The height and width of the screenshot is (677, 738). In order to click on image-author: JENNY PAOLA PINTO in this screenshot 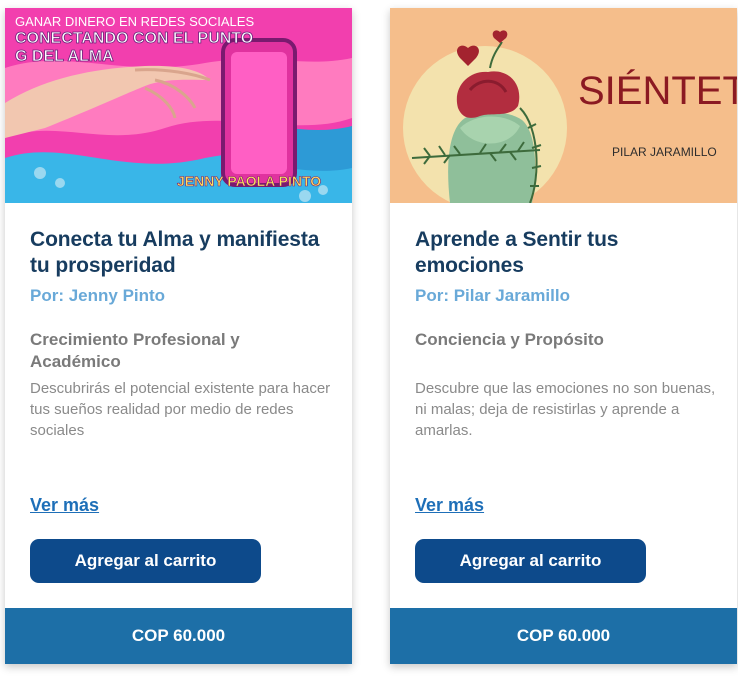, I will do `click(249, 181)`.